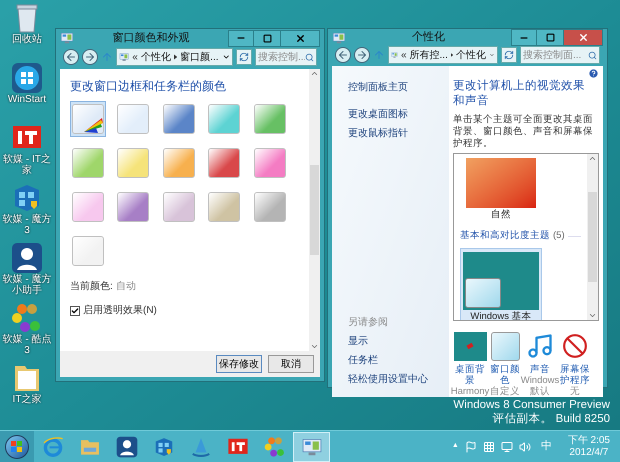  Describe the element at coordinates (531, 405) in the screenshot. I see `build-watermark-text: Windows 8 Consumer Preview` at that location.